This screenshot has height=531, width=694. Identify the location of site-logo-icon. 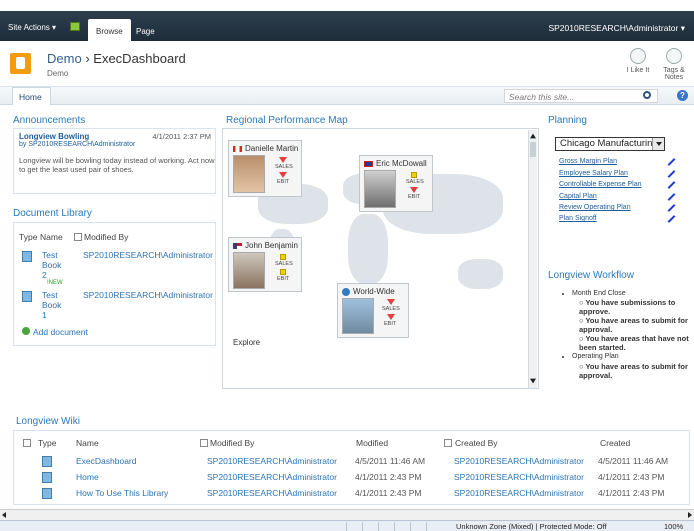
(20, 63).